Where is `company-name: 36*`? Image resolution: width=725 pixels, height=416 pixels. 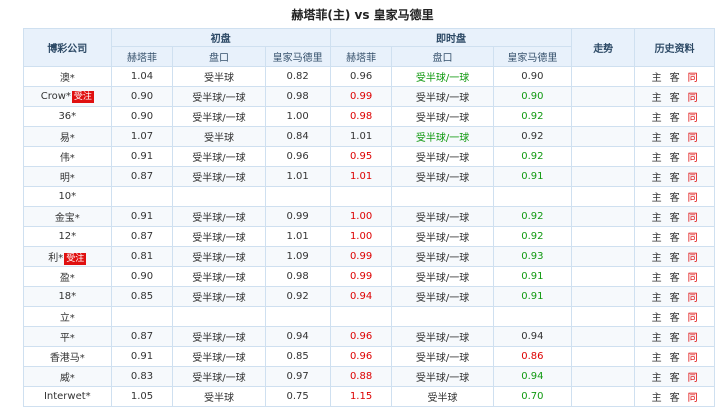 company-name: 36* is located at coordinates (67, 116).